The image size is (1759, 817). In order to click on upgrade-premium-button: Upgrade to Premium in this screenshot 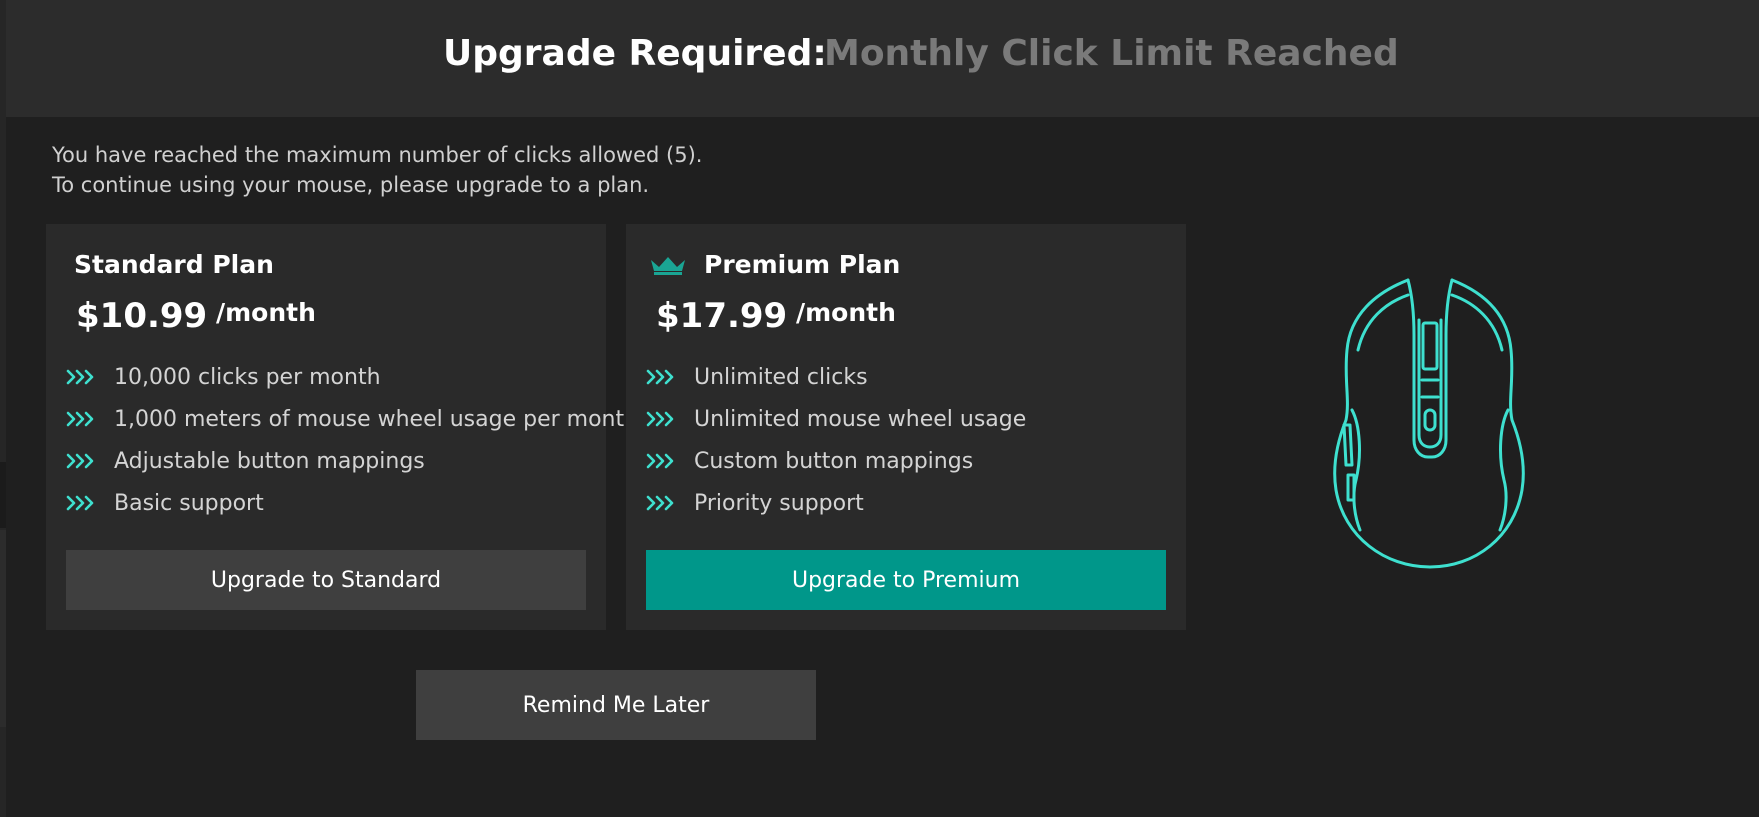, I will do `click(906, 580)`.